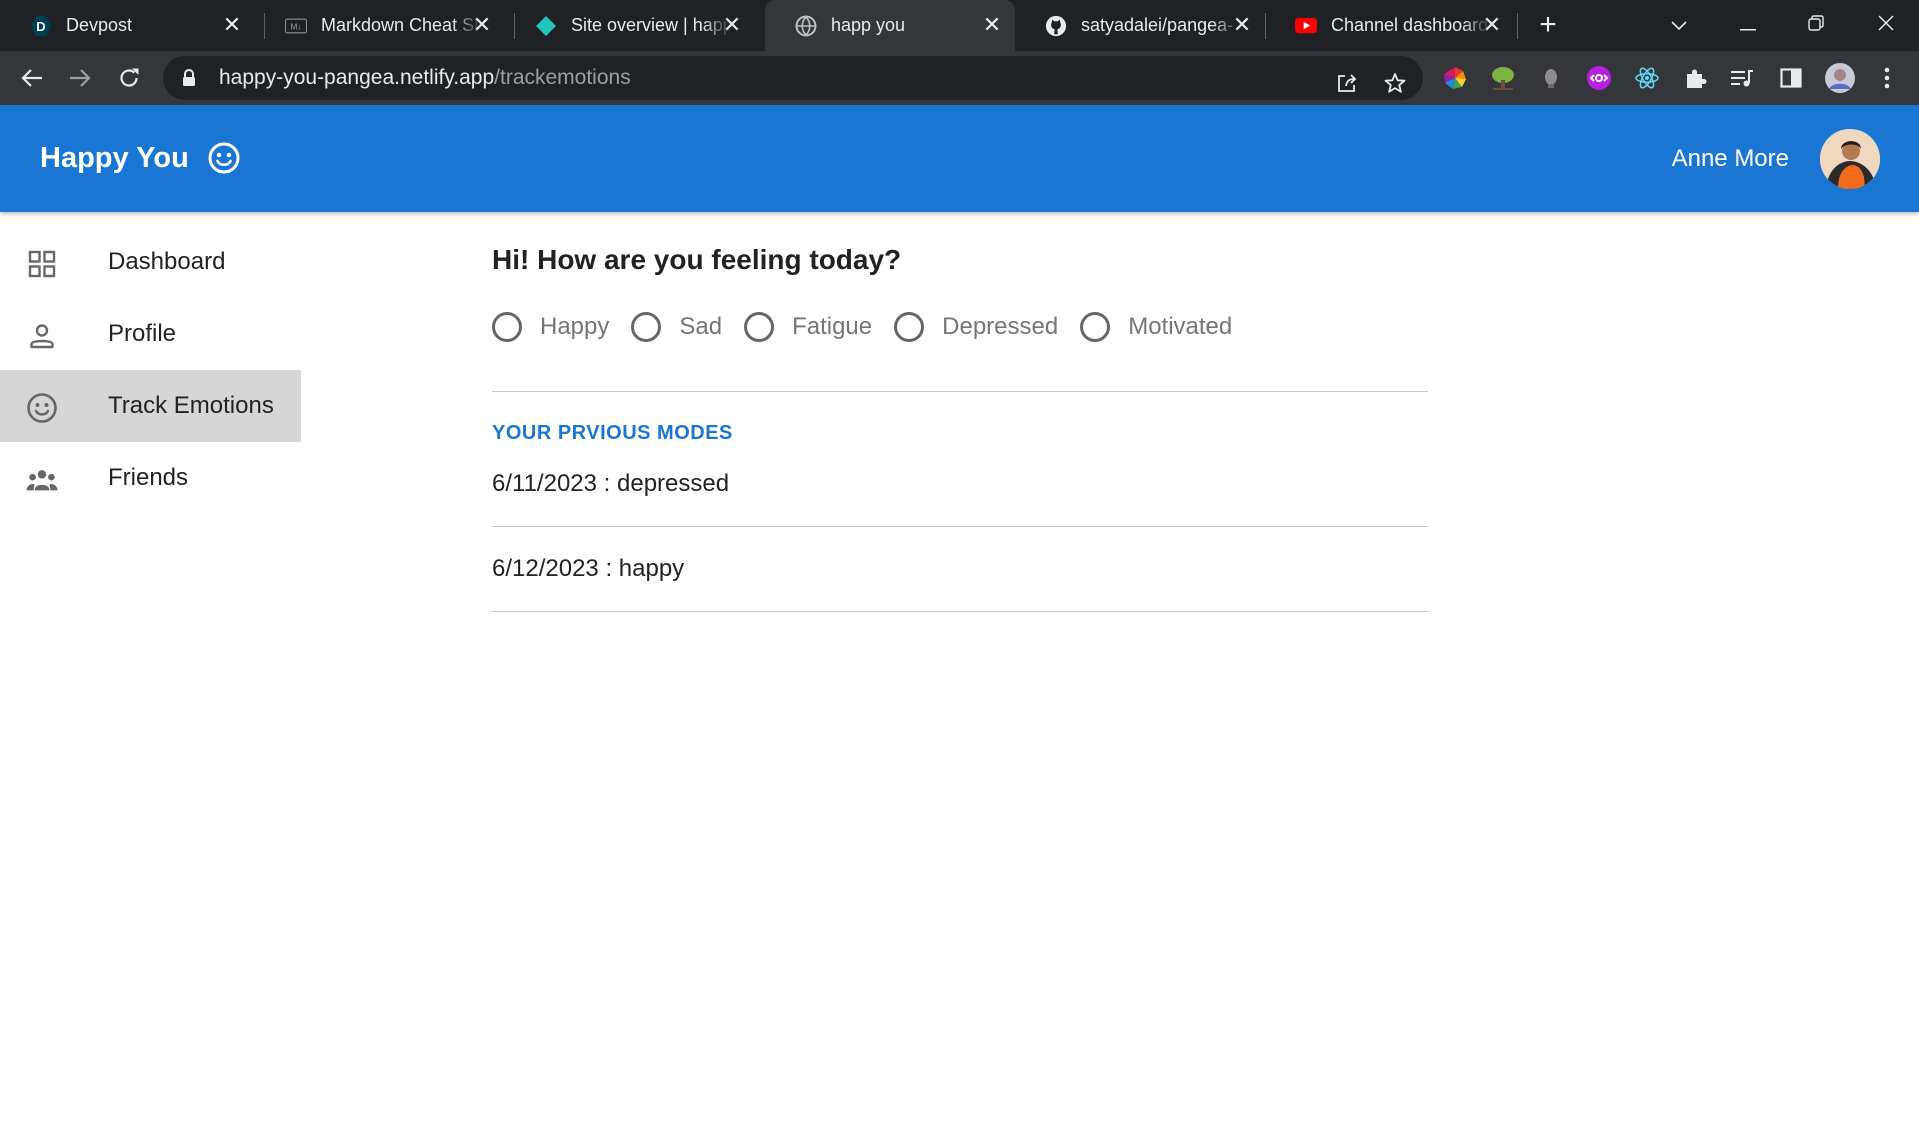  What do you see at coordinates (701, 326) in the screenshot?
I see `mood-label: Sad` at bounding box center [701, 326].